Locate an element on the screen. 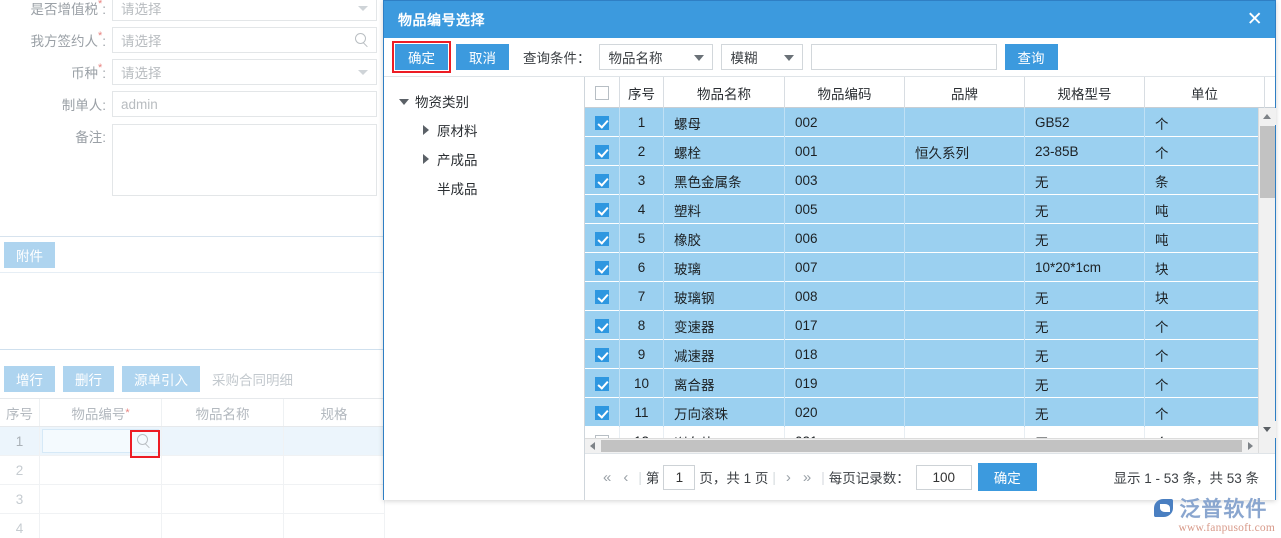 Image resolution: width=1281 pixels, height=538 pixels. pager-confirm-button: 确定 is located at coordinates (1007, 477).